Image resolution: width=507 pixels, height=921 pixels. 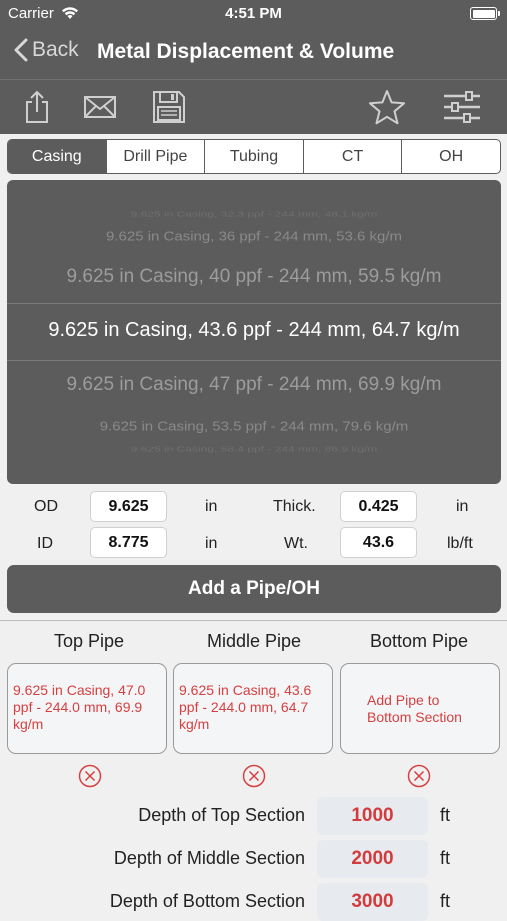 I want to click on clock: 4:51 PM, so click(x=253, y=13).